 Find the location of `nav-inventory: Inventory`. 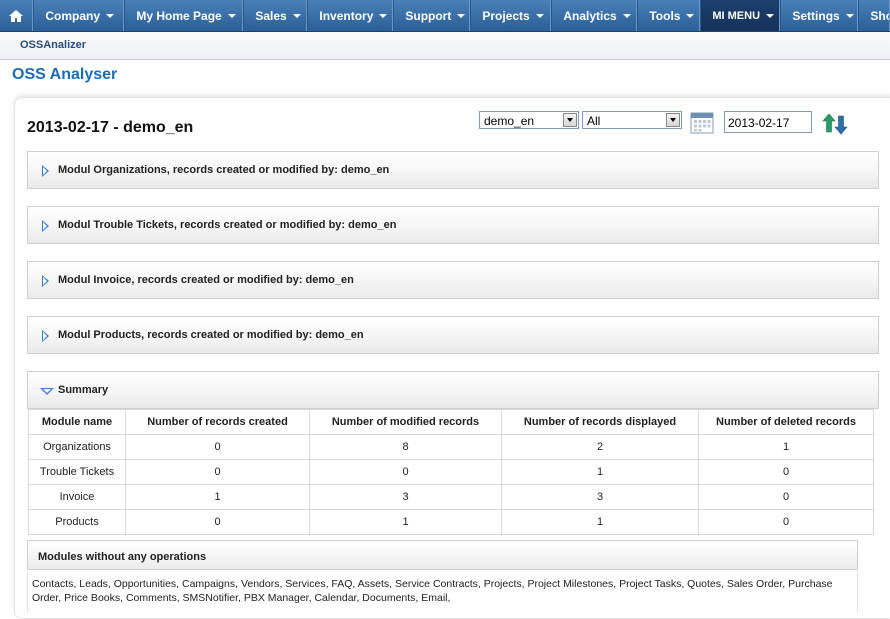

nav-inventory: Inventory is located at coordinates (350, 15).